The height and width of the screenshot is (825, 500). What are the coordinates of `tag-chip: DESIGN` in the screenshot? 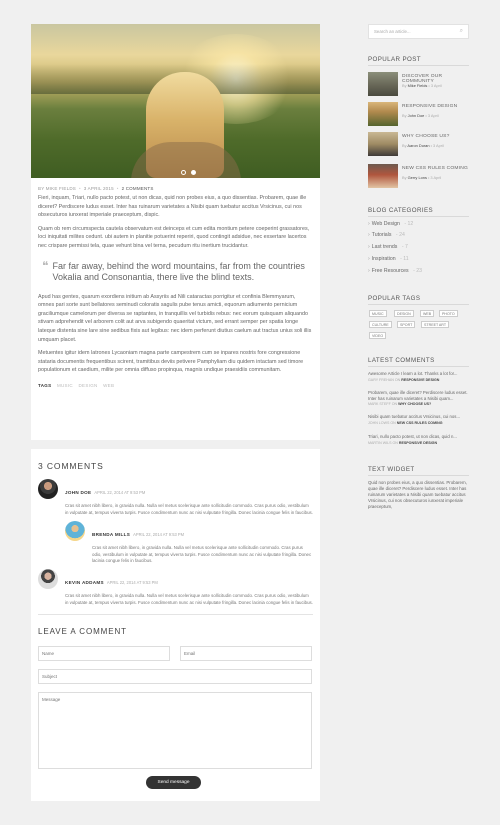 It's located at (404, 313).